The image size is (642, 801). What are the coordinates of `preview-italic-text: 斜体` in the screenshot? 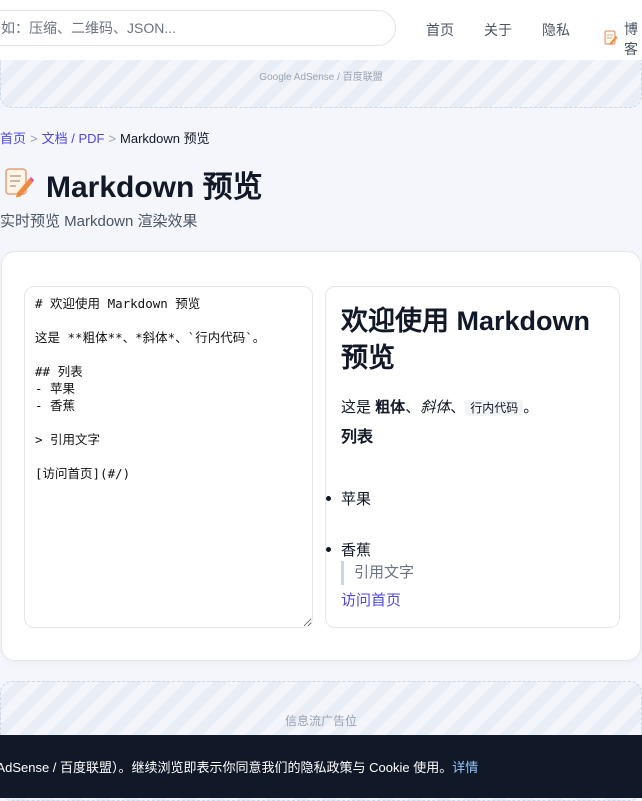 It's located at (435, 407).